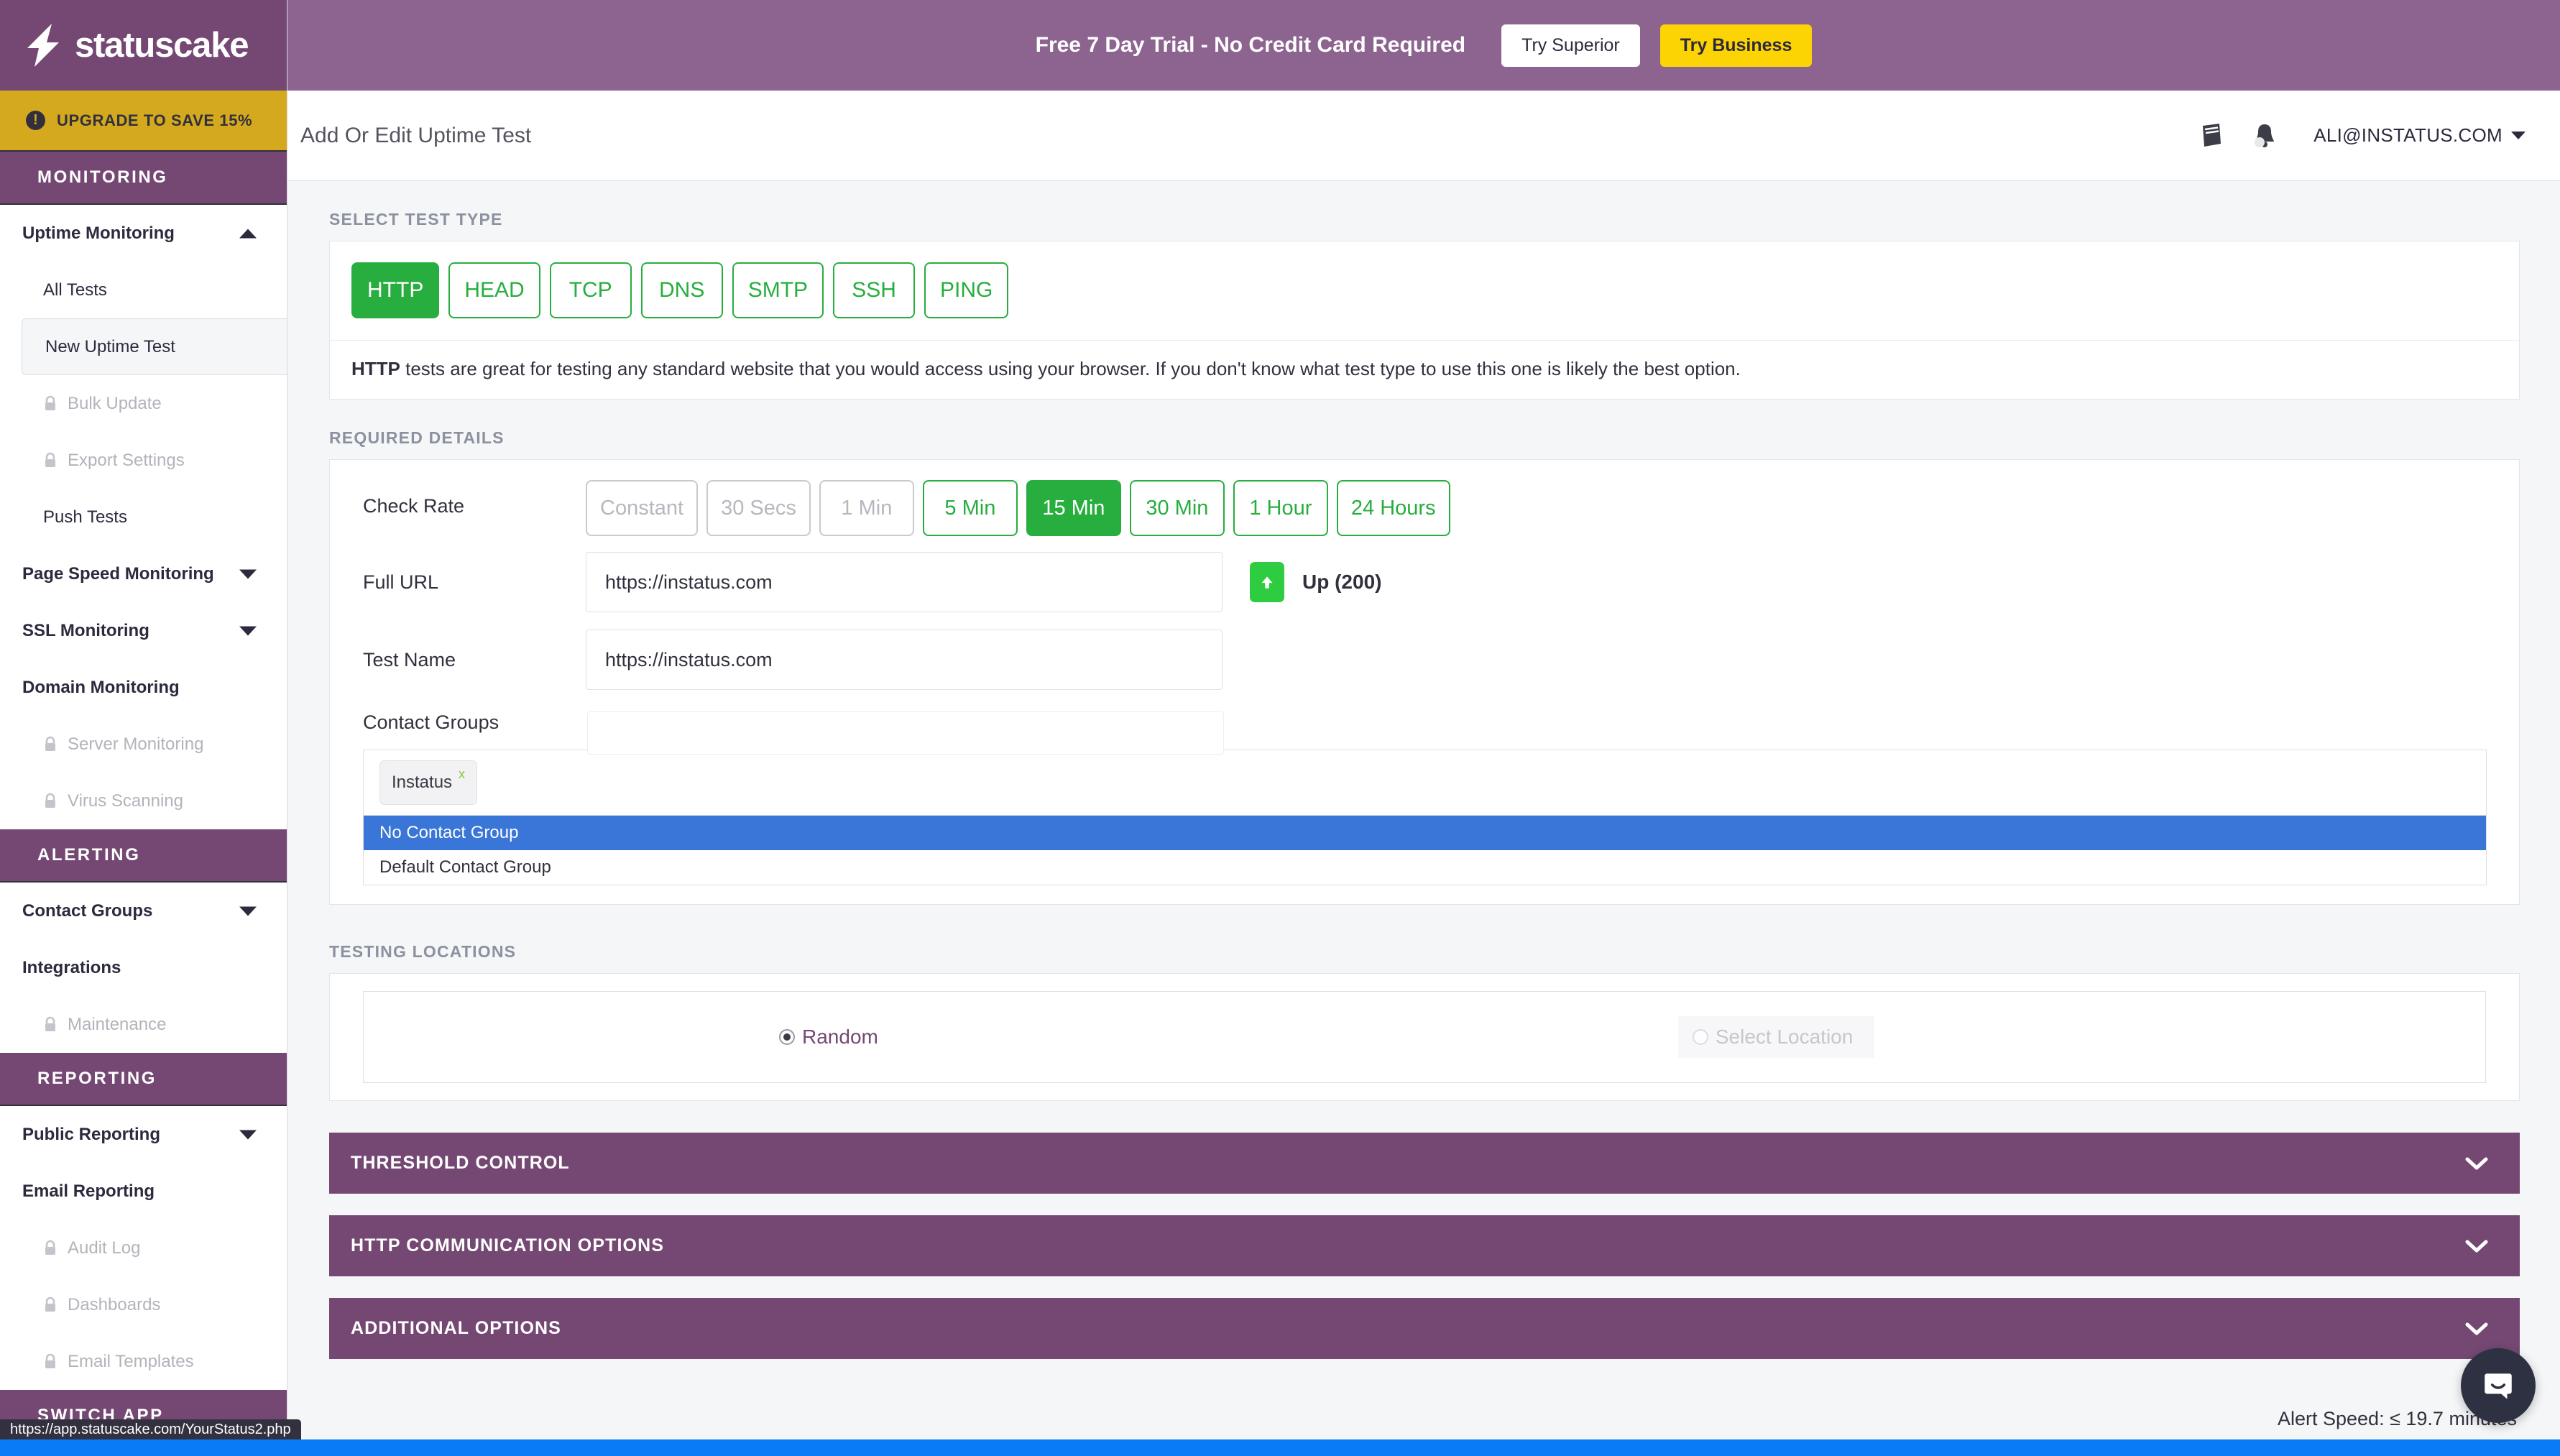 The width and height of the screenshot is (2560, 1456). Describe the element at coordinates (395, 290) in the screenshot. I see `test-type-http-button: HTTP` at that location.